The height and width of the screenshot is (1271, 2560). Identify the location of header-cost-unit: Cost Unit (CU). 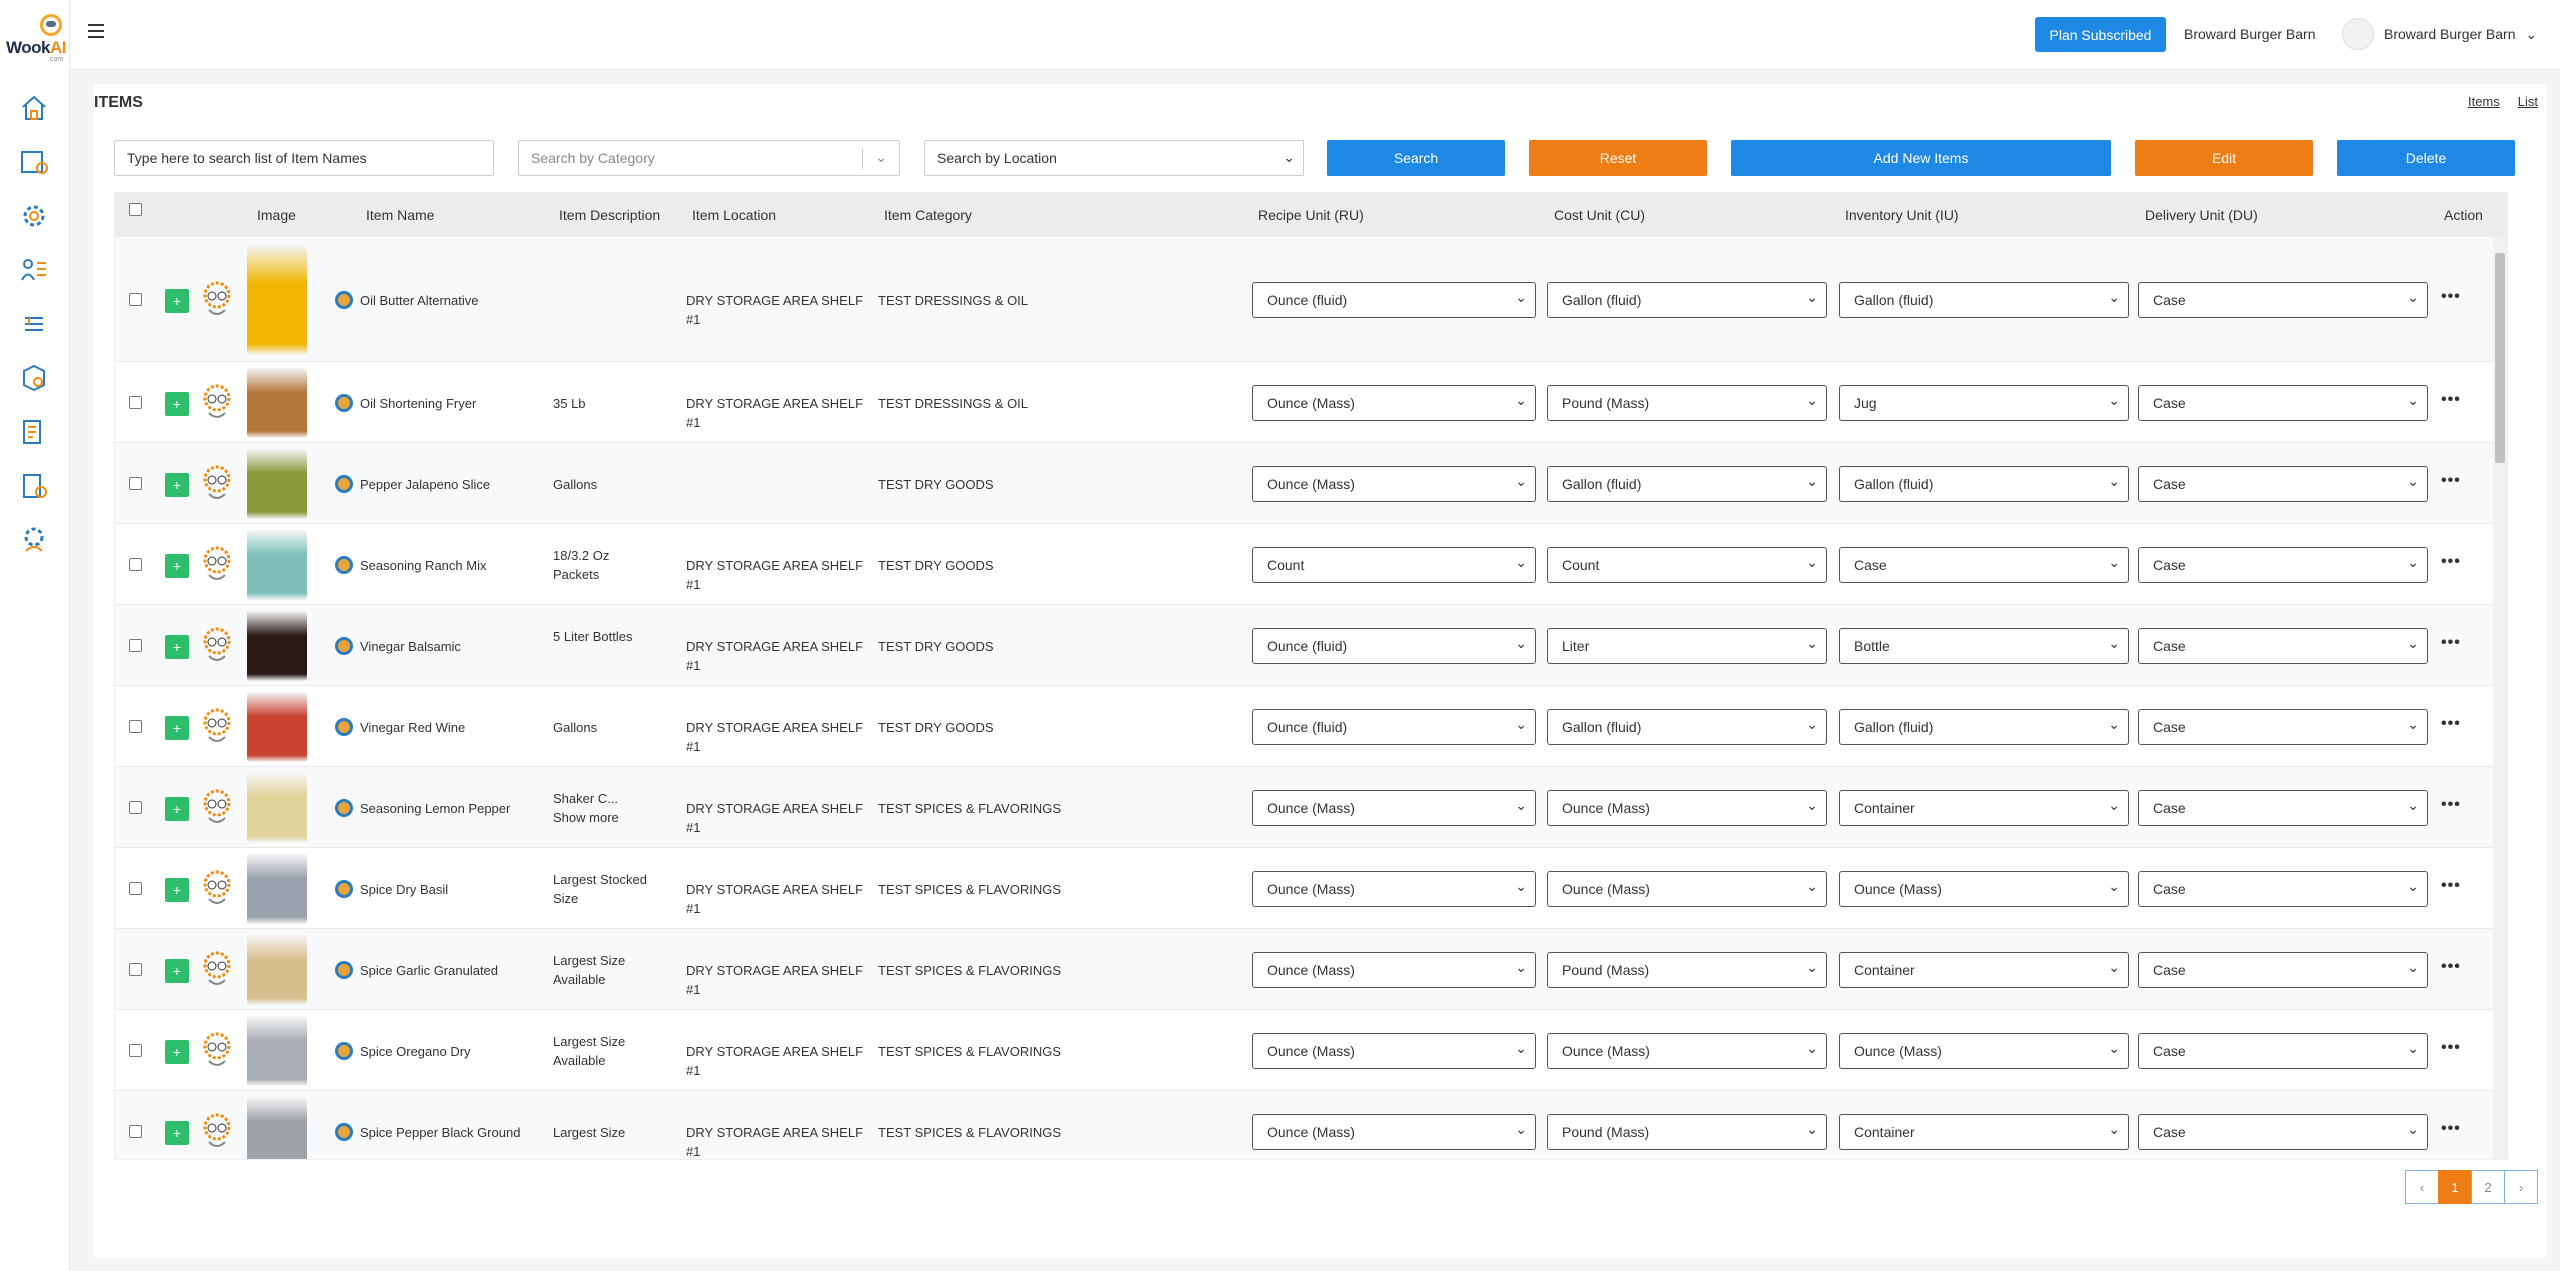
(1599, 215).